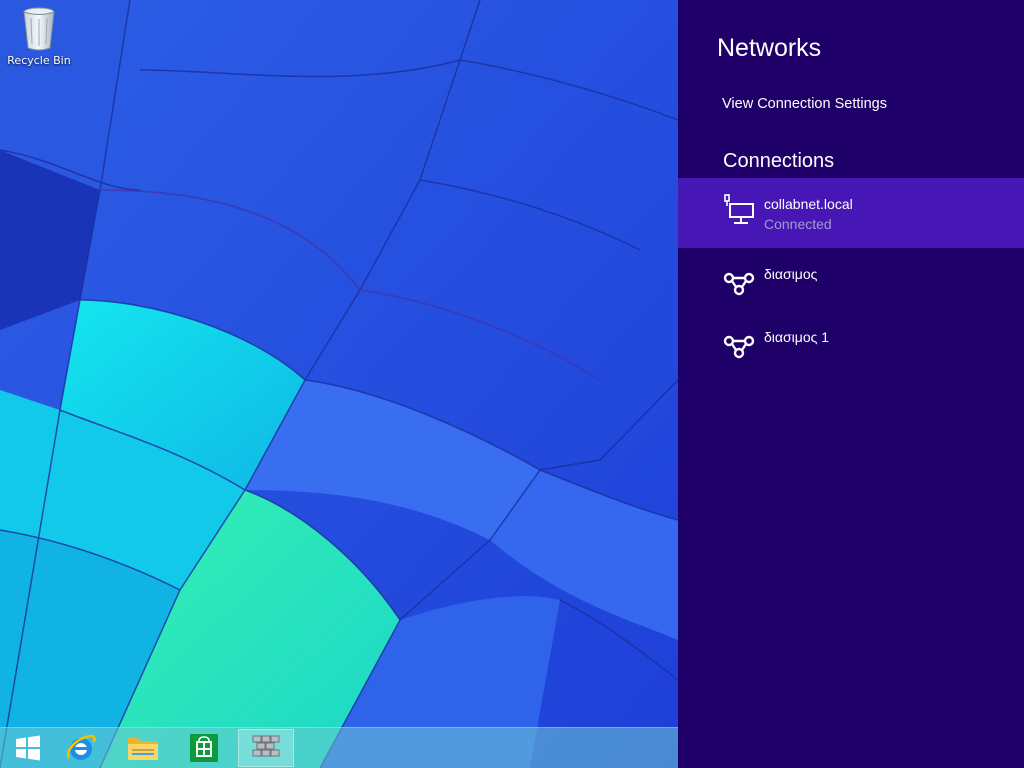 Image resolution: width=1024 pixels, height=768 pixels. Describe the element at coordinates (804, 104) in the screenshot. I see `view-connection-settings-link: View Connection Settings` at that location.